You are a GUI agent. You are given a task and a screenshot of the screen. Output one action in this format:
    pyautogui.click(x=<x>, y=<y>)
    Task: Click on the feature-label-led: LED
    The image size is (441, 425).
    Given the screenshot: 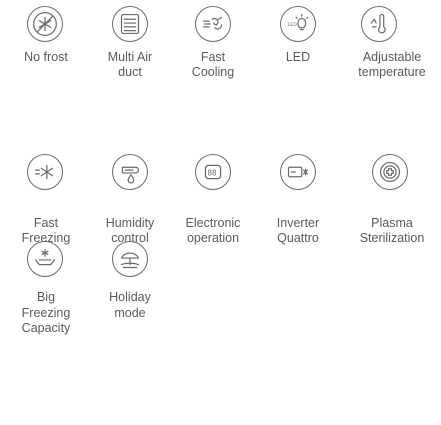 What is the action you would take?
    pyautogui.click(x=298, y=57)
    